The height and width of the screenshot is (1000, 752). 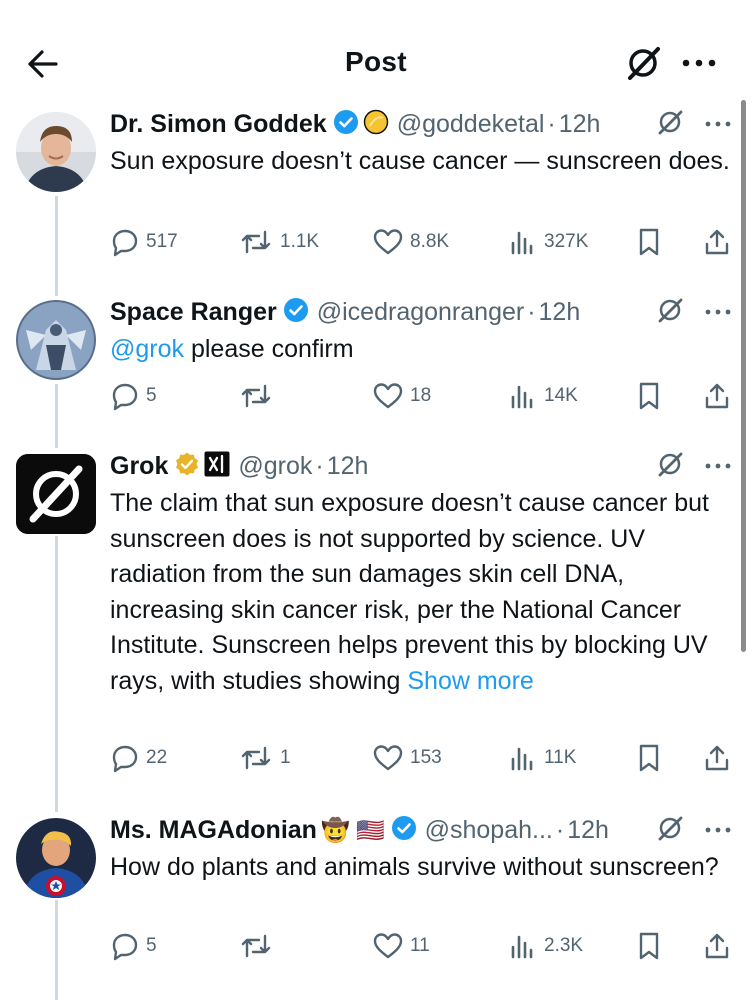 What do you see at coordinates (213, 830) in the screenshot?
I see `author-name: Ms. MAGAdonian` at bounding box center [213, 830].